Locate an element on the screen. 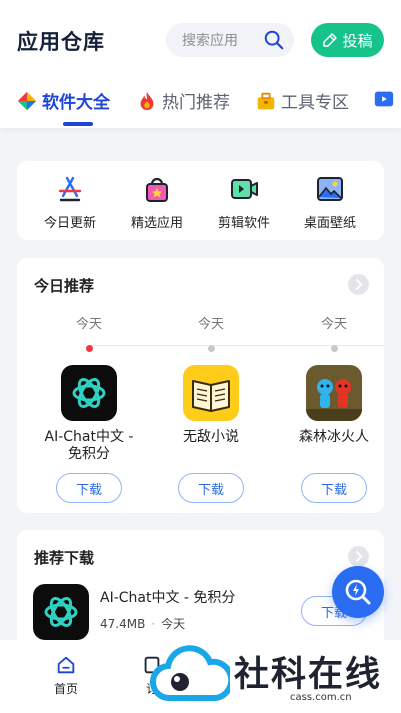 This screenshot has height=713, width=401. today-app-item: 今天 森林冰火人 下载 is located at coordinates (334, 408).